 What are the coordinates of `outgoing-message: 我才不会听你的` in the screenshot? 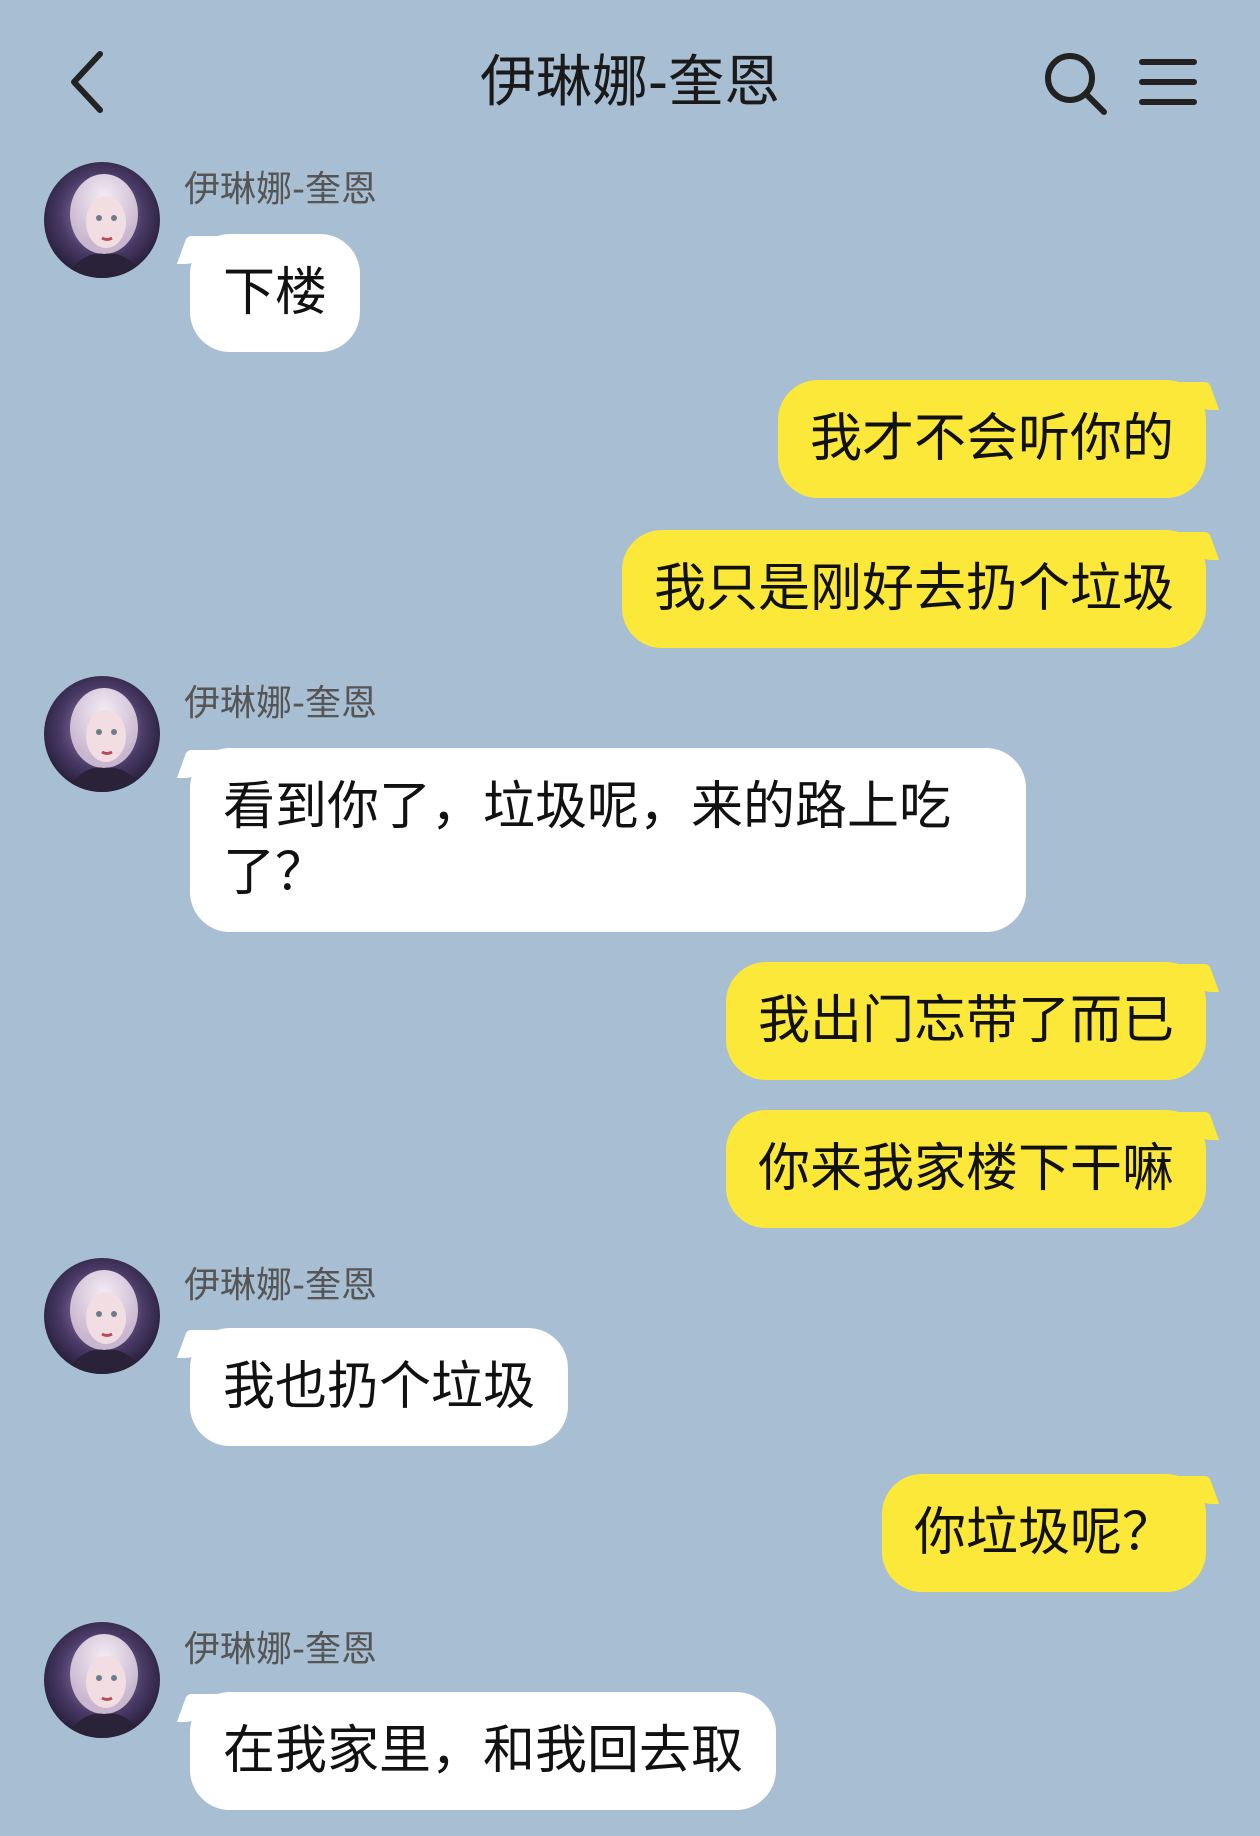 It's located at (991, 439).